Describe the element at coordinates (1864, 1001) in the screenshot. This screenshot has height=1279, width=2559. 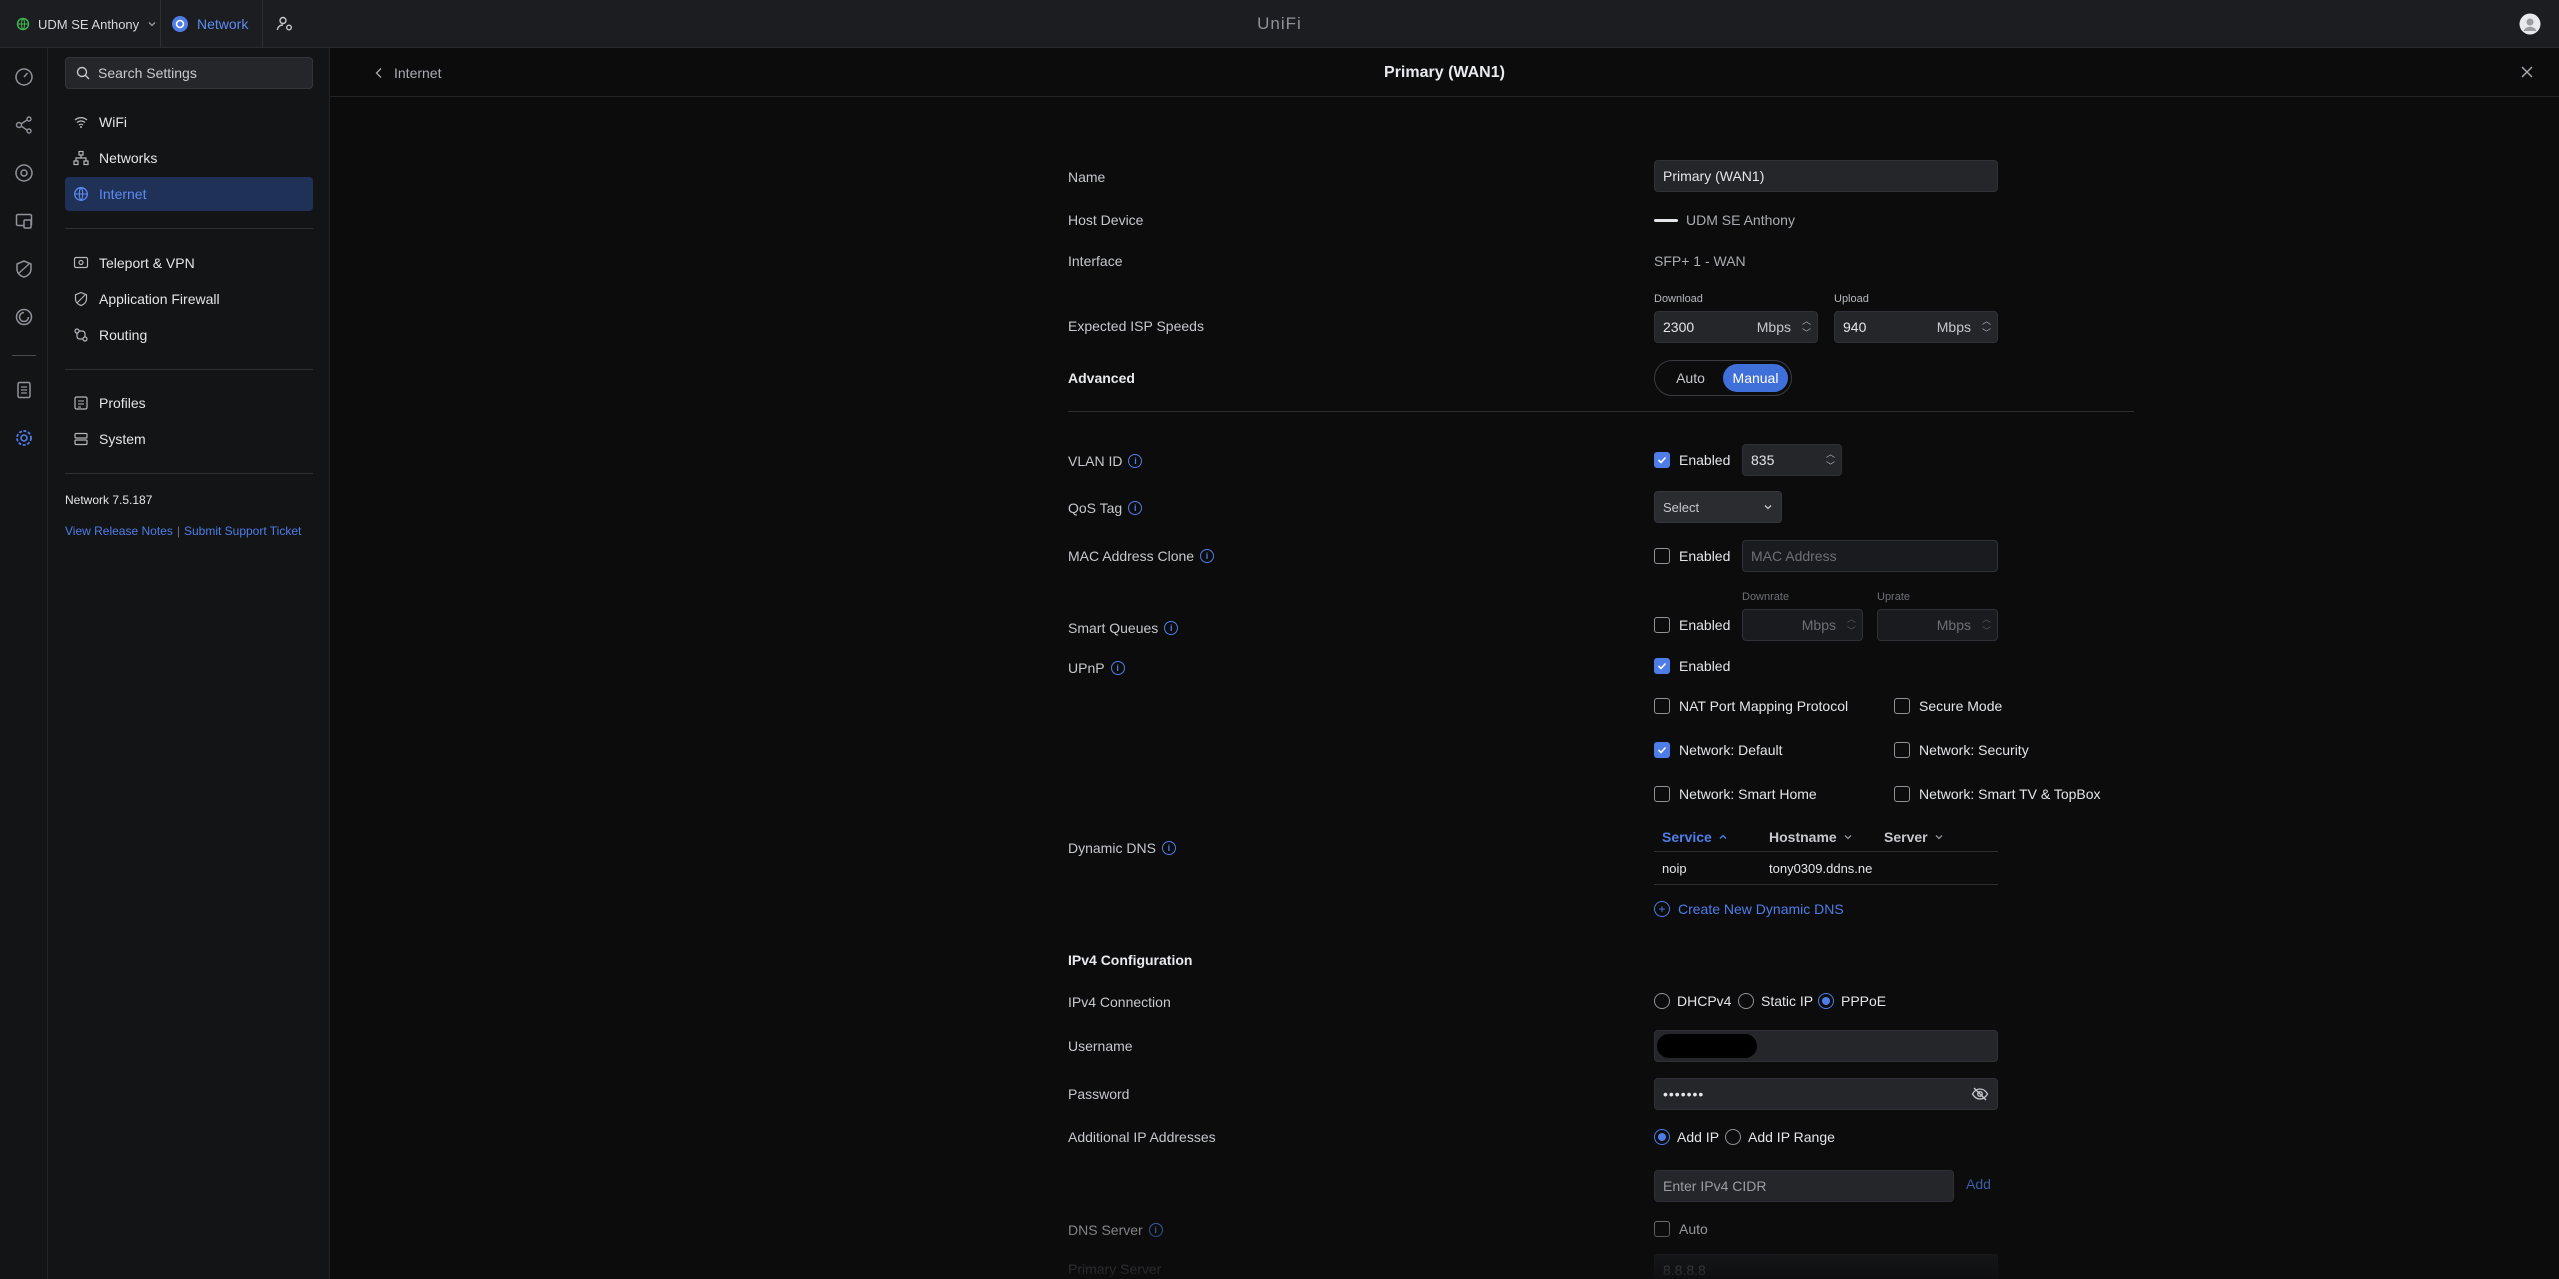
I see `radio-label: PPPoE` at that location.